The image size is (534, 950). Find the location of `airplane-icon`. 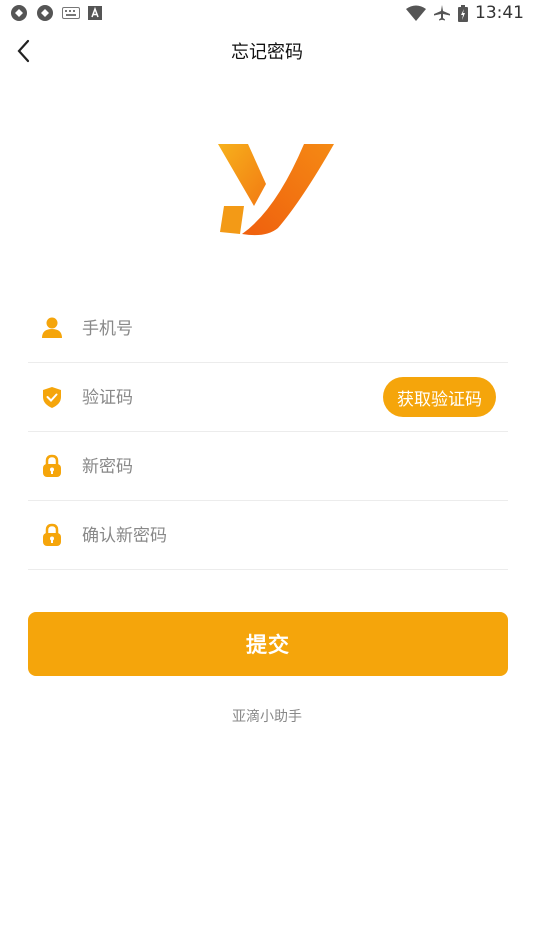

airplane-icon is located at coordinates (442, 13).